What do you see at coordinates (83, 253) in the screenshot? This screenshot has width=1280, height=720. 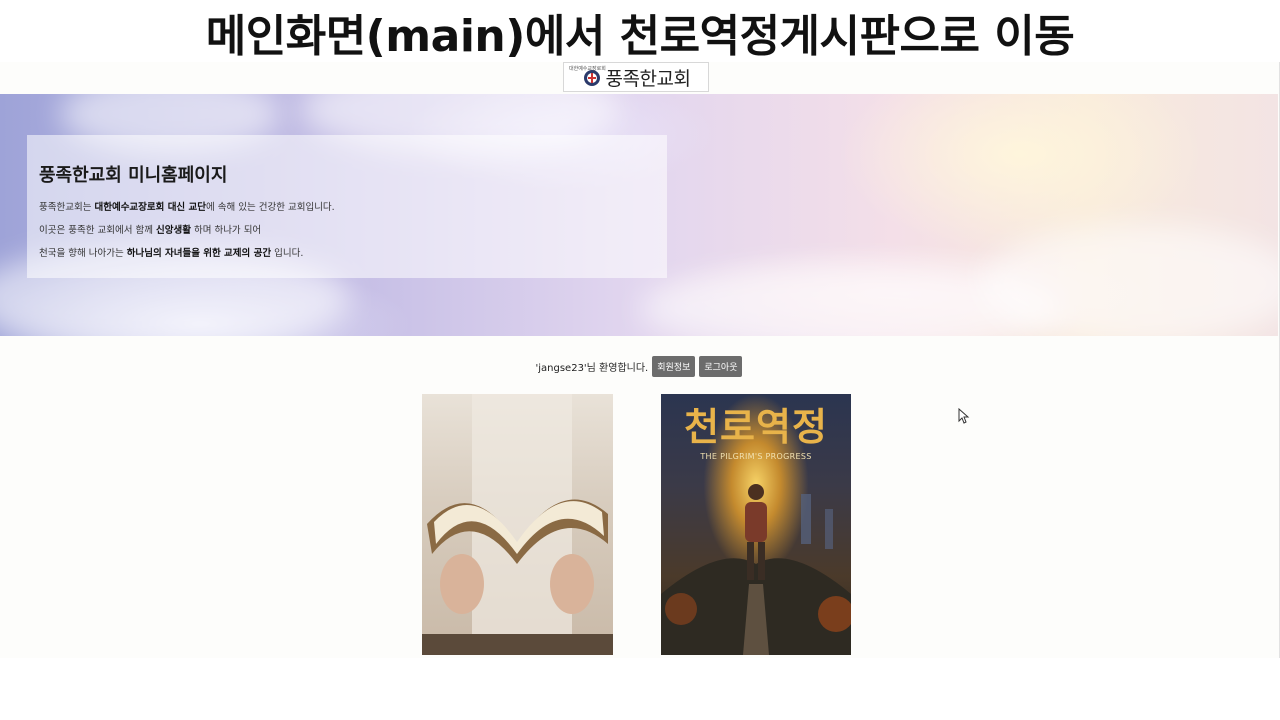 I see `intro-text: 천국을 향해 나아가는` at bounding box center [83, 253].